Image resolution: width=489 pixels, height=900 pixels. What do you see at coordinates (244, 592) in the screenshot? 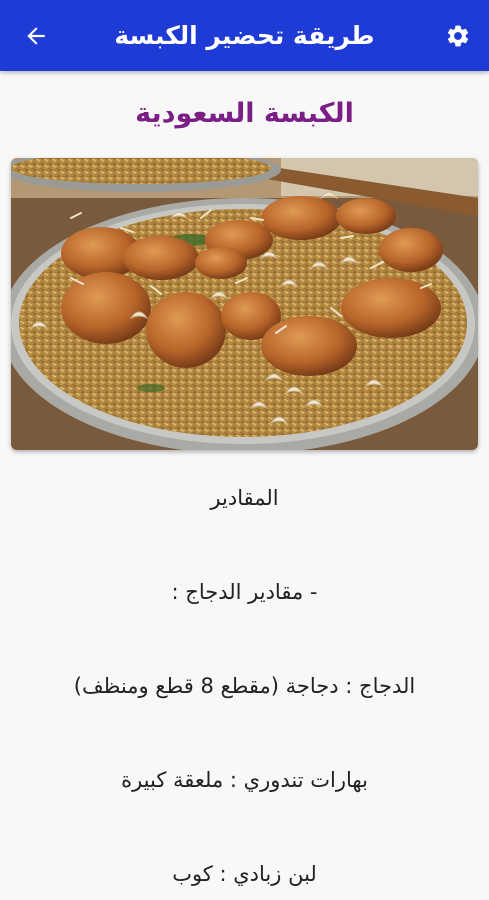
I see `chicken-ingredients-heading: - مقادير الدجاج :` at bounding box center [244, 592].